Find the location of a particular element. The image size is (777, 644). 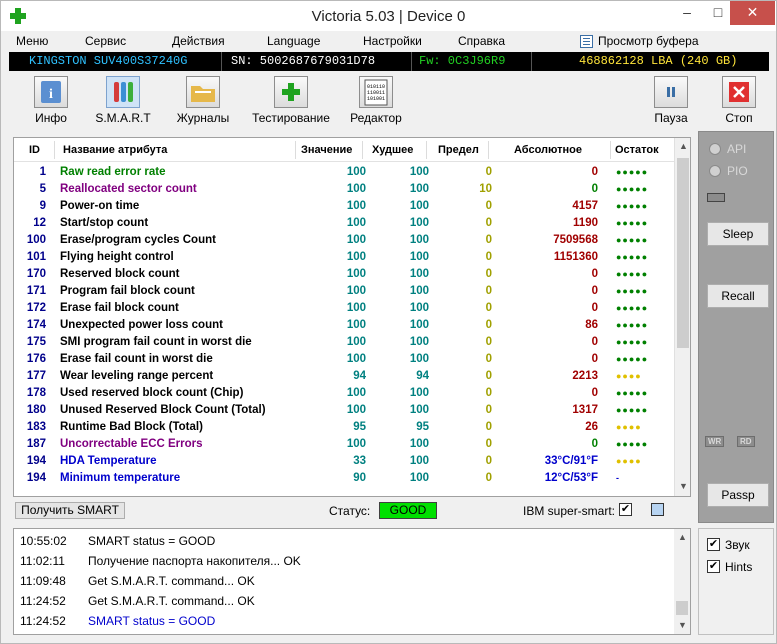

log-scrollbar: ▲ ▼ is located at coordinates (682, 581).